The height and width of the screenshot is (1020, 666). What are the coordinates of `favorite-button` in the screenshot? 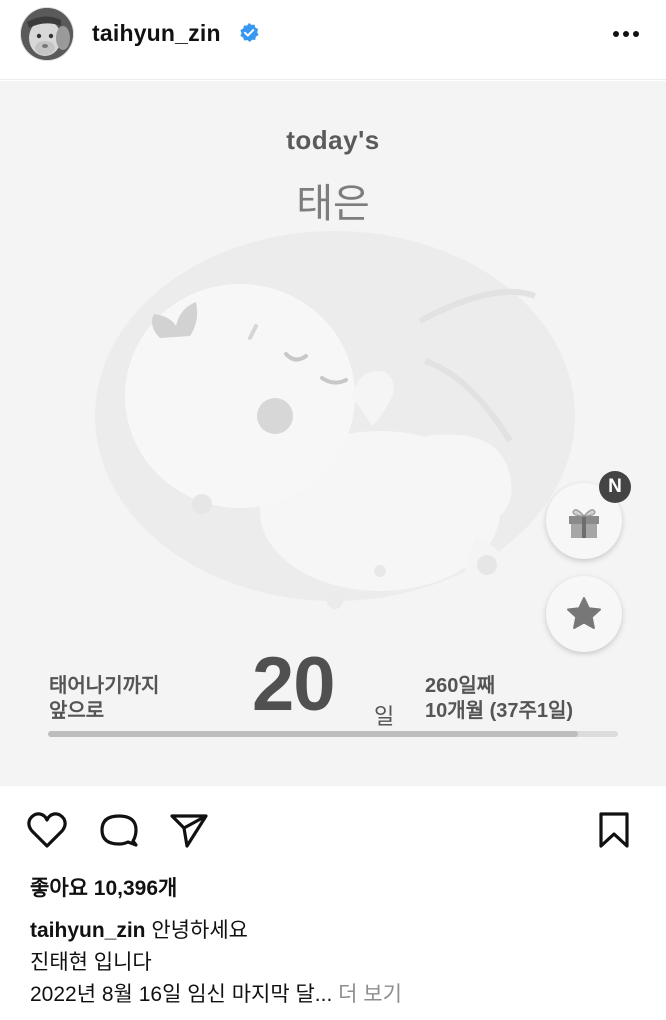 It's located at (584, 614).